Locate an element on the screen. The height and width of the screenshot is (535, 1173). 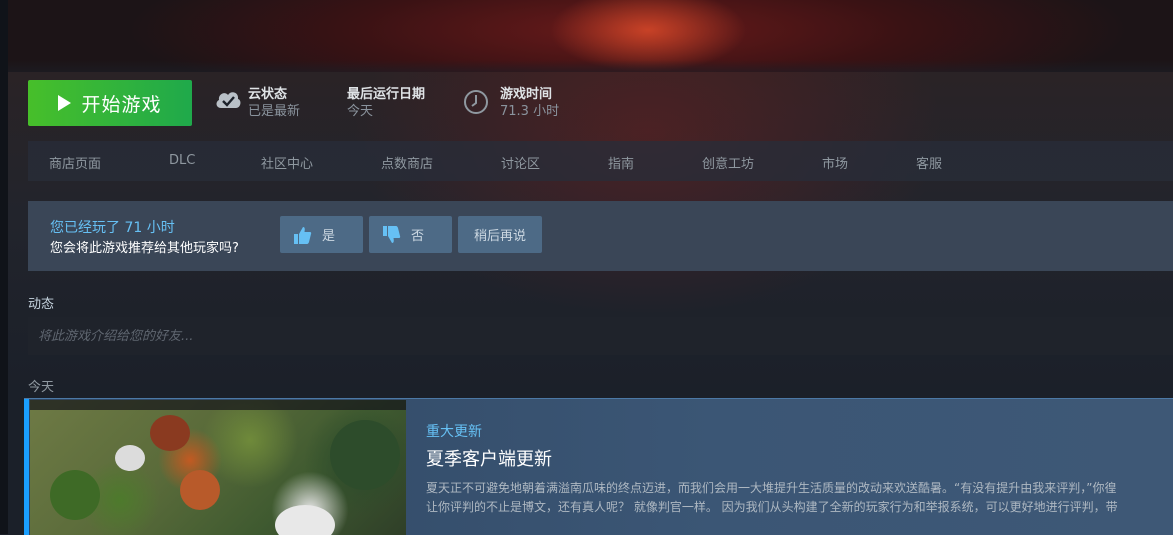
review-playtime-text: 您已经玩了 71 小时 is located at coordinates (112, 228).